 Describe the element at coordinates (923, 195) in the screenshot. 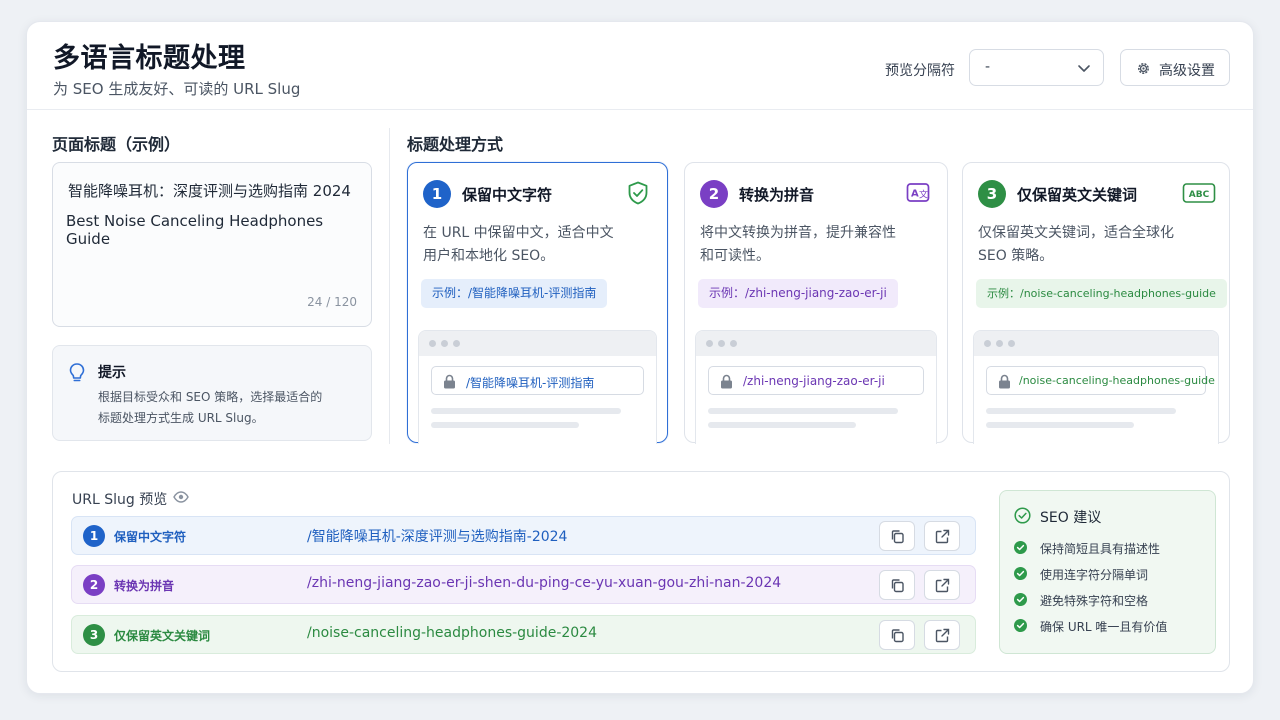

I see `svg-text: 文` at that location.